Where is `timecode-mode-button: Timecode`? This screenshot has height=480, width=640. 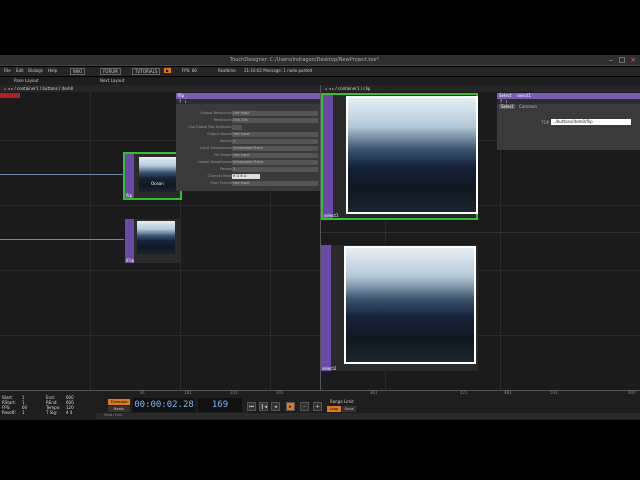
timecode-mode-button: Timecode is located at coordinates (119, 402).